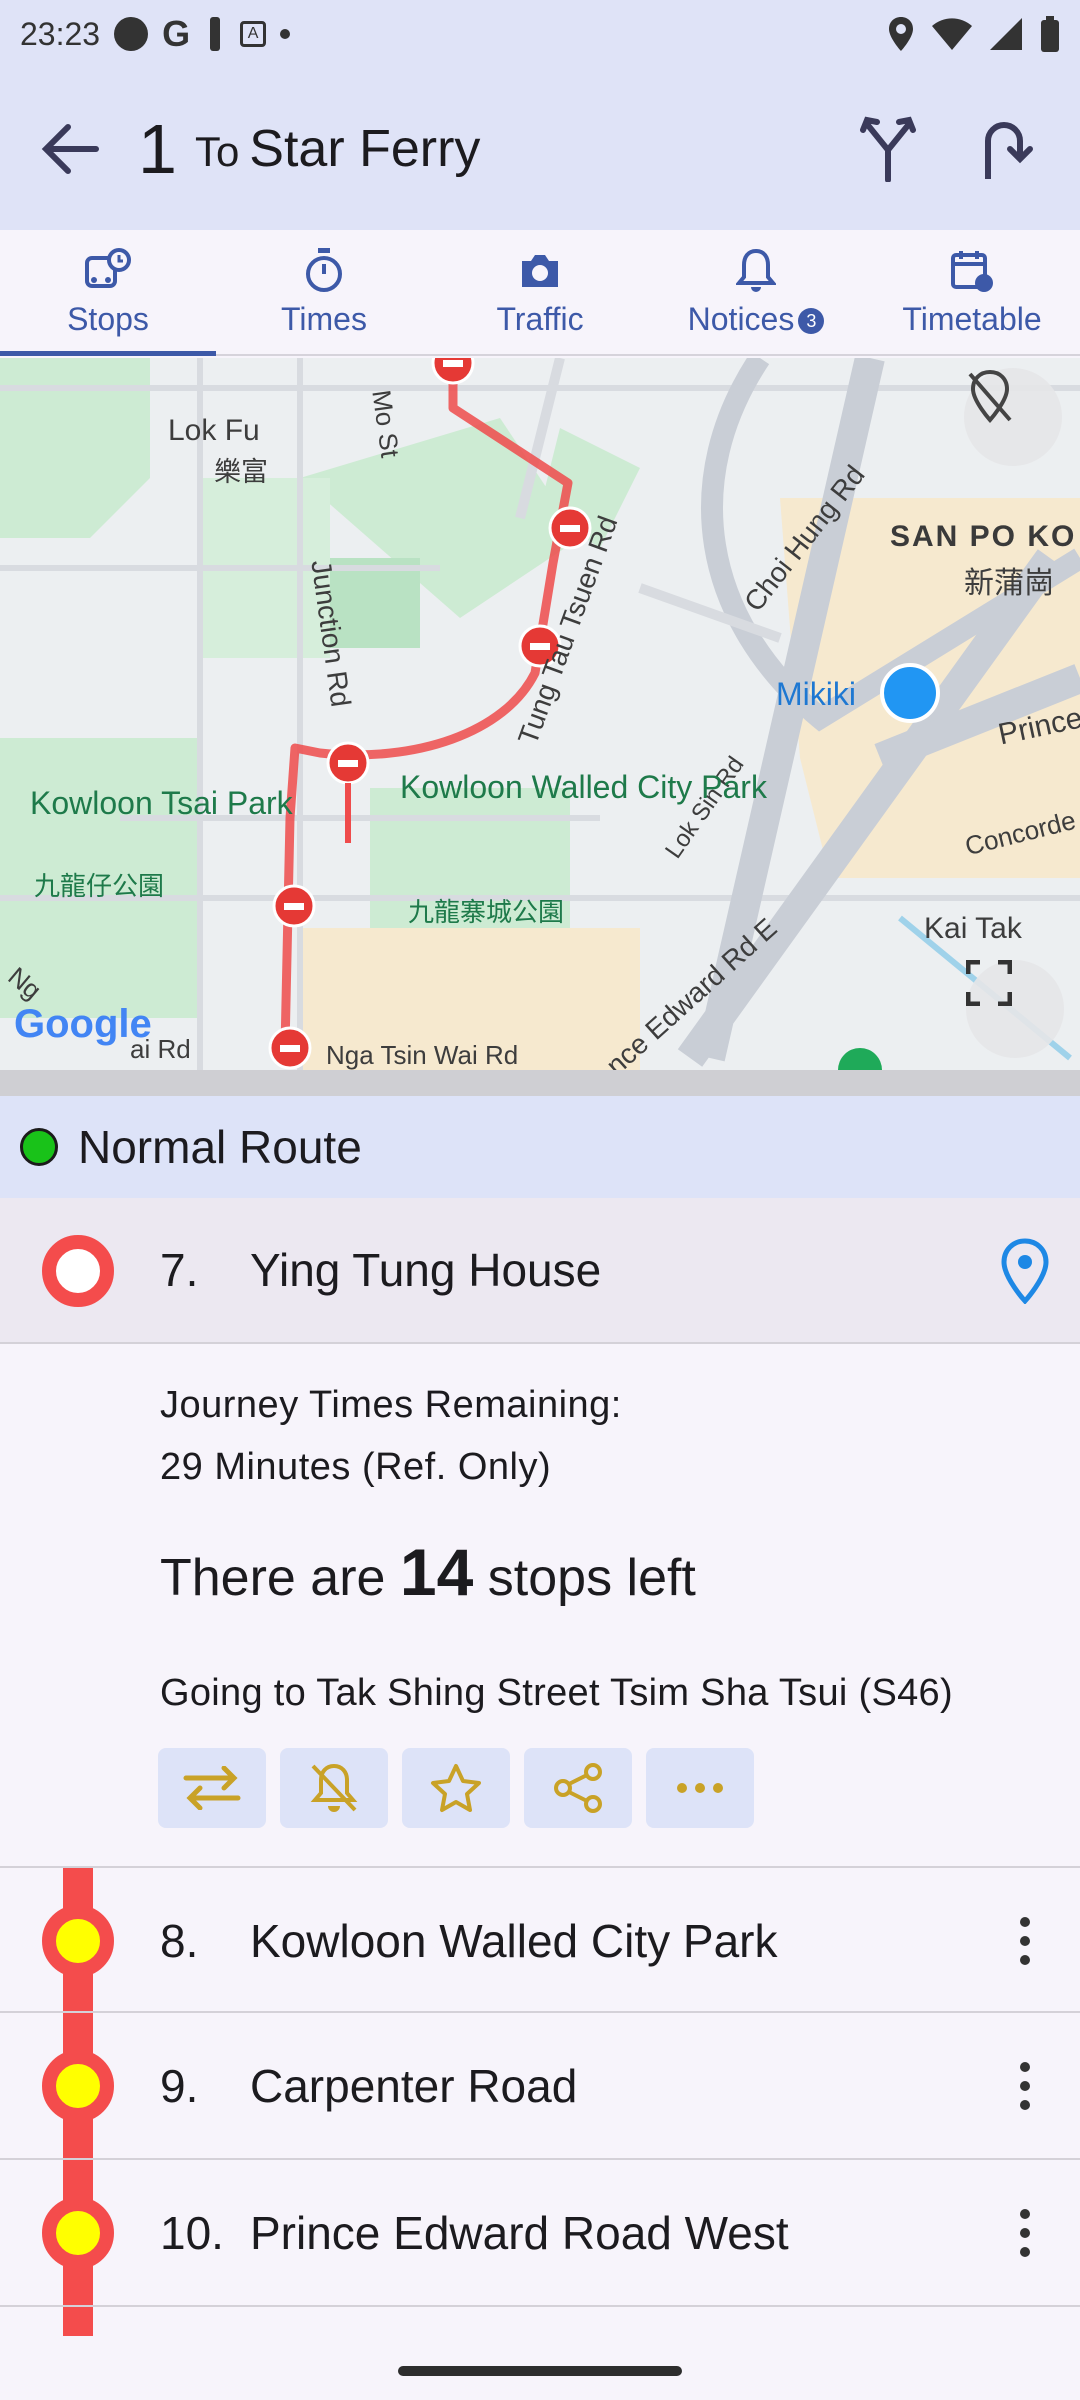  I want to click on stop-row-current: 7. Ying Tung House, so click(540, 1271).